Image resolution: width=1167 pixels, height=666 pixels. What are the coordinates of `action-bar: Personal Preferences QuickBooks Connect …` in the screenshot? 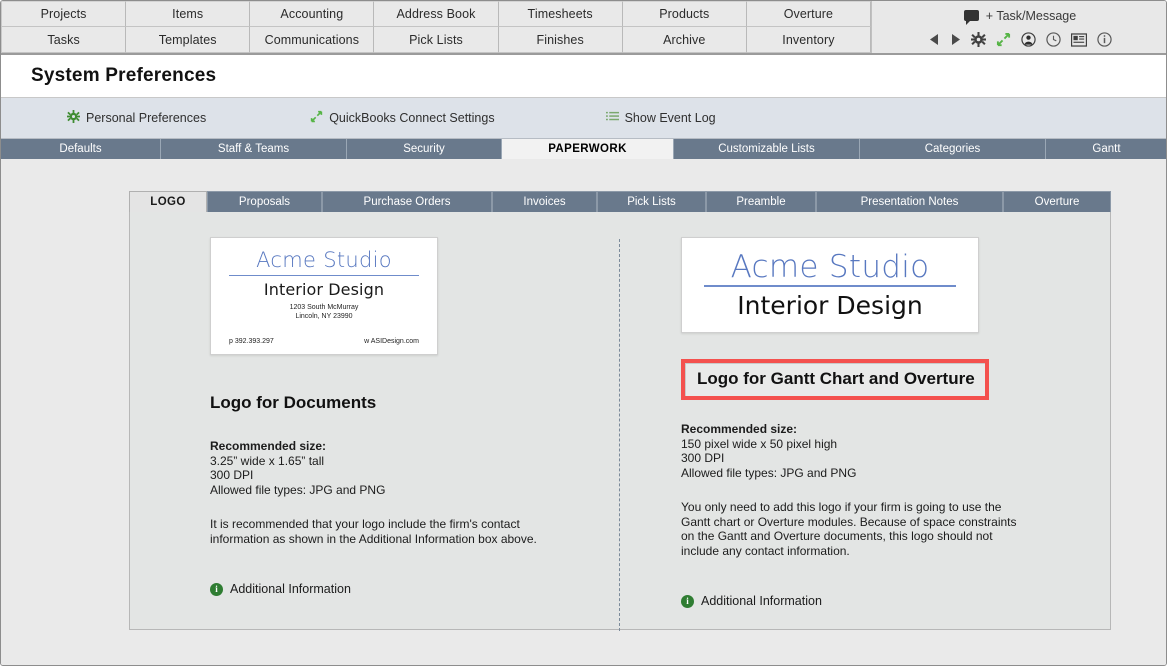 It's located at (583, 118).